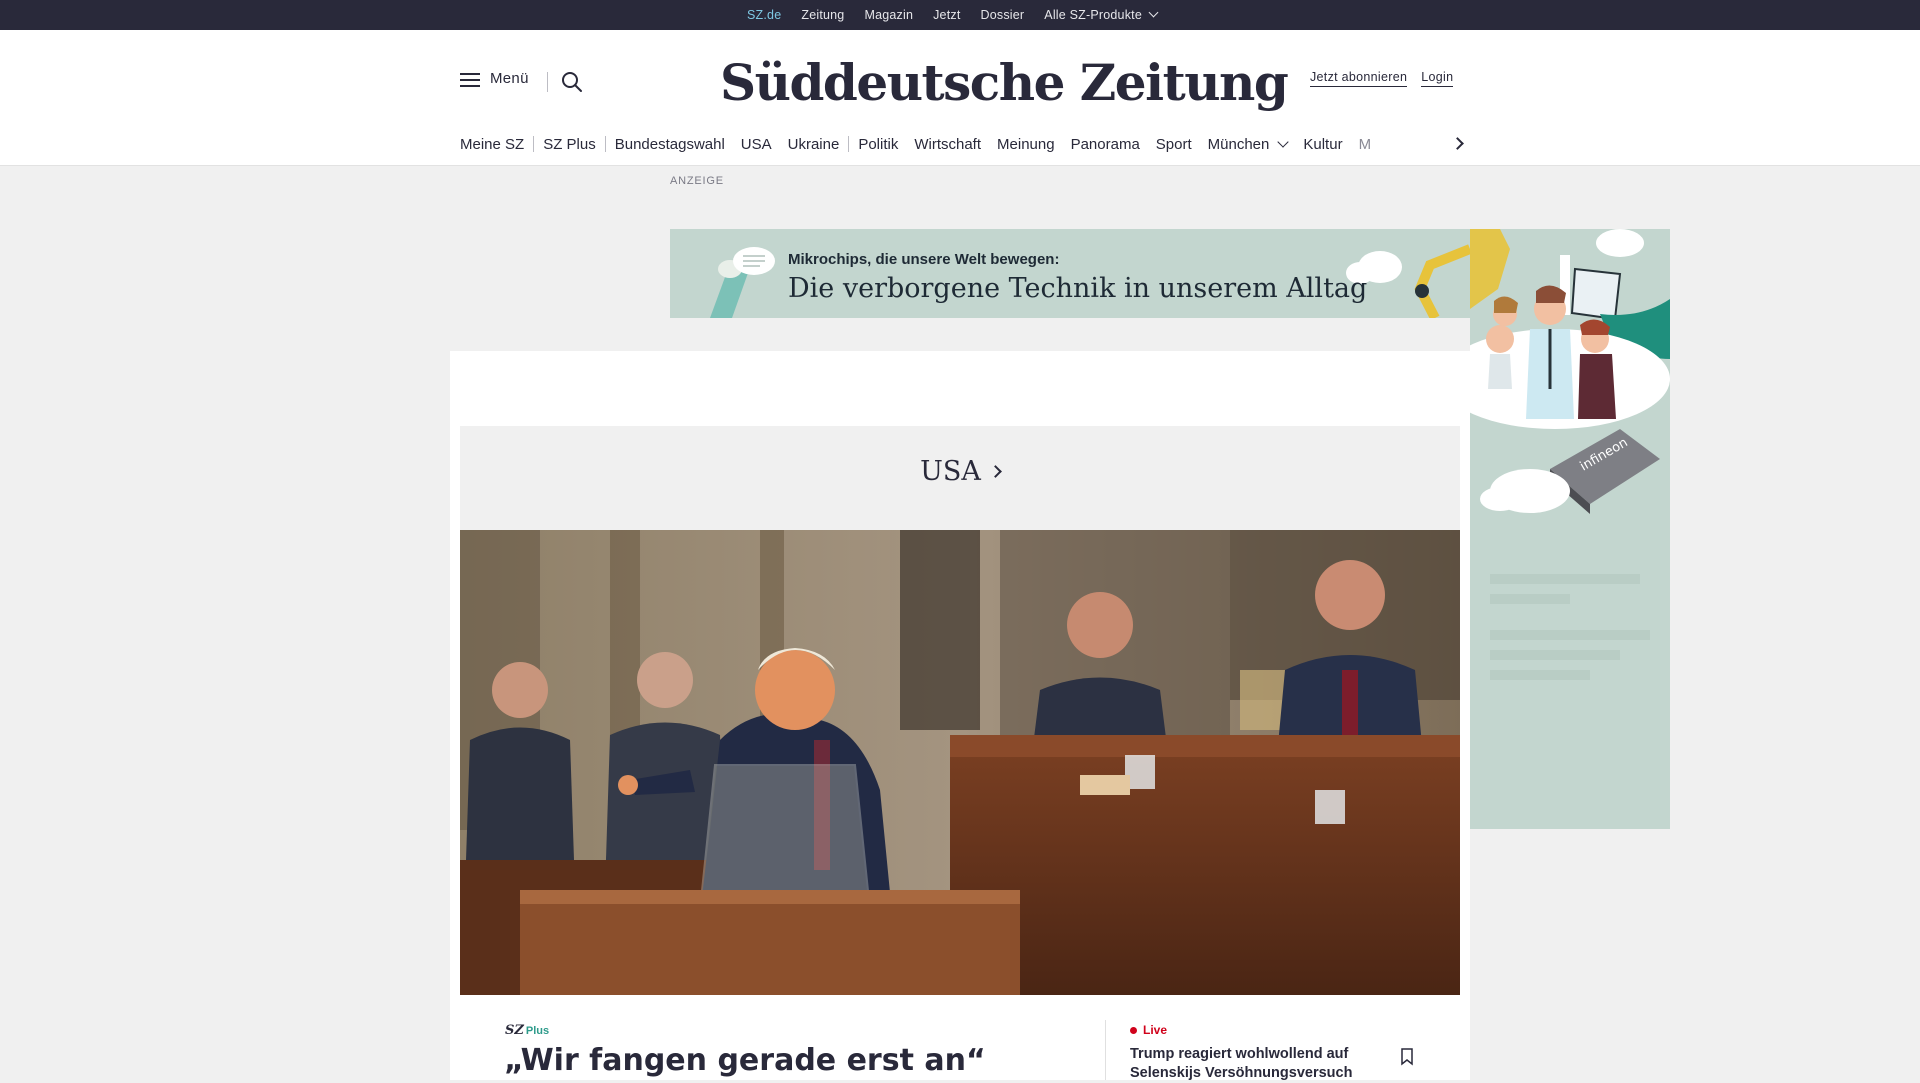  I want to click on login-link: Login, so click(1437, 78).